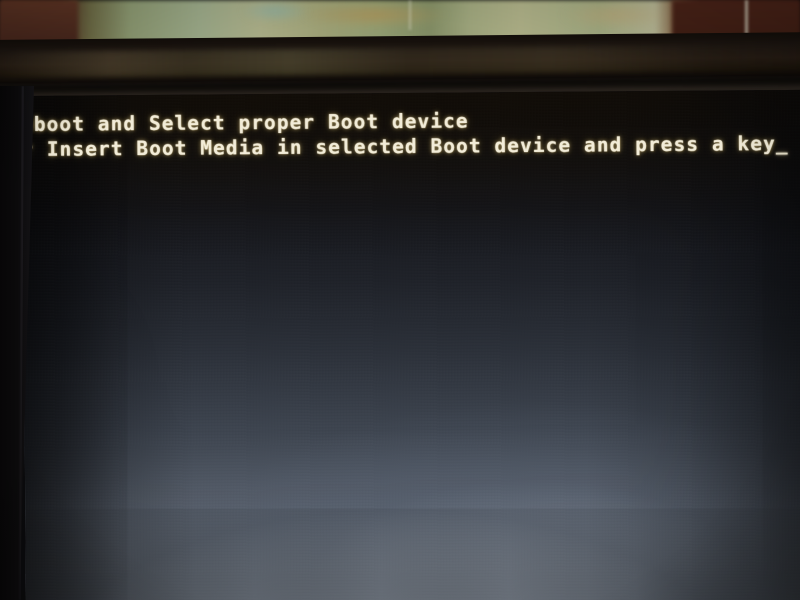 Image resolution: width=800 pixels, height=600 pixels. Describe the element at coordinates (615, 15) in the screenshot. I see `poster-detail-ochre` at that location.